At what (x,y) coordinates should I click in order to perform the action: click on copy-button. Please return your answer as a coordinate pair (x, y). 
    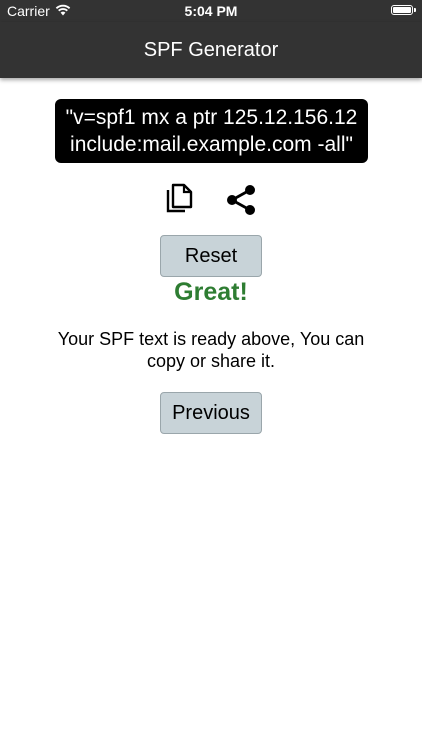
    Looking at the image, I should click on (180, 200).